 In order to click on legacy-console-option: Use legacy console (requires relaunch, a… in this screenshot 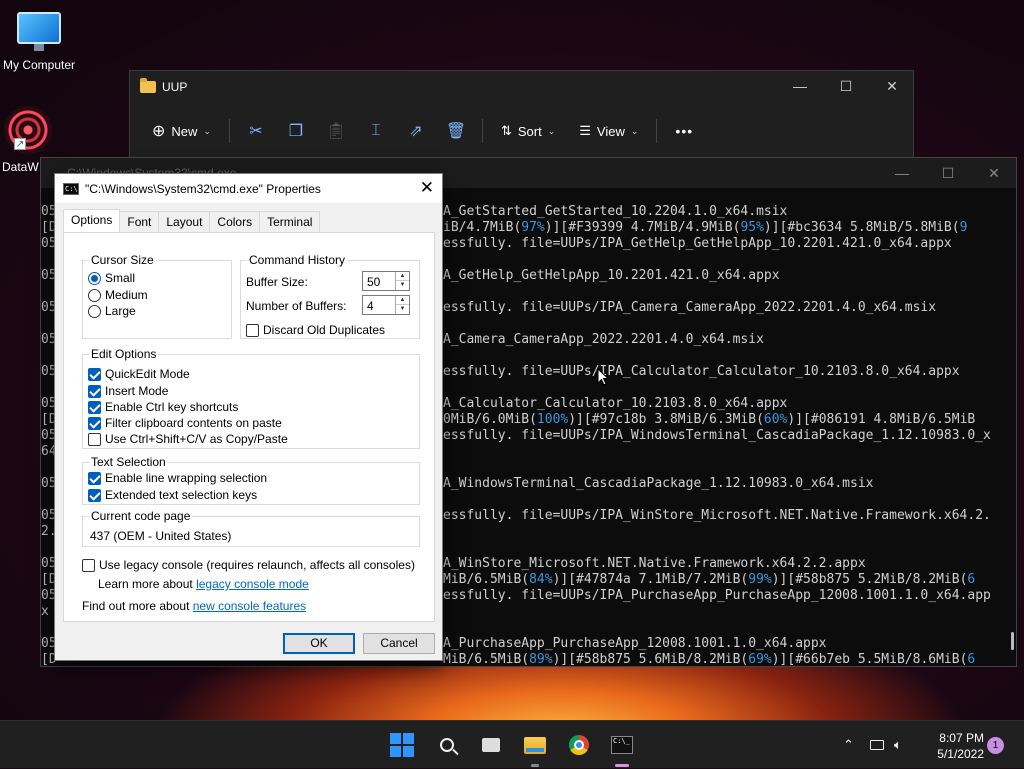, I will do `click(248, 565)`.